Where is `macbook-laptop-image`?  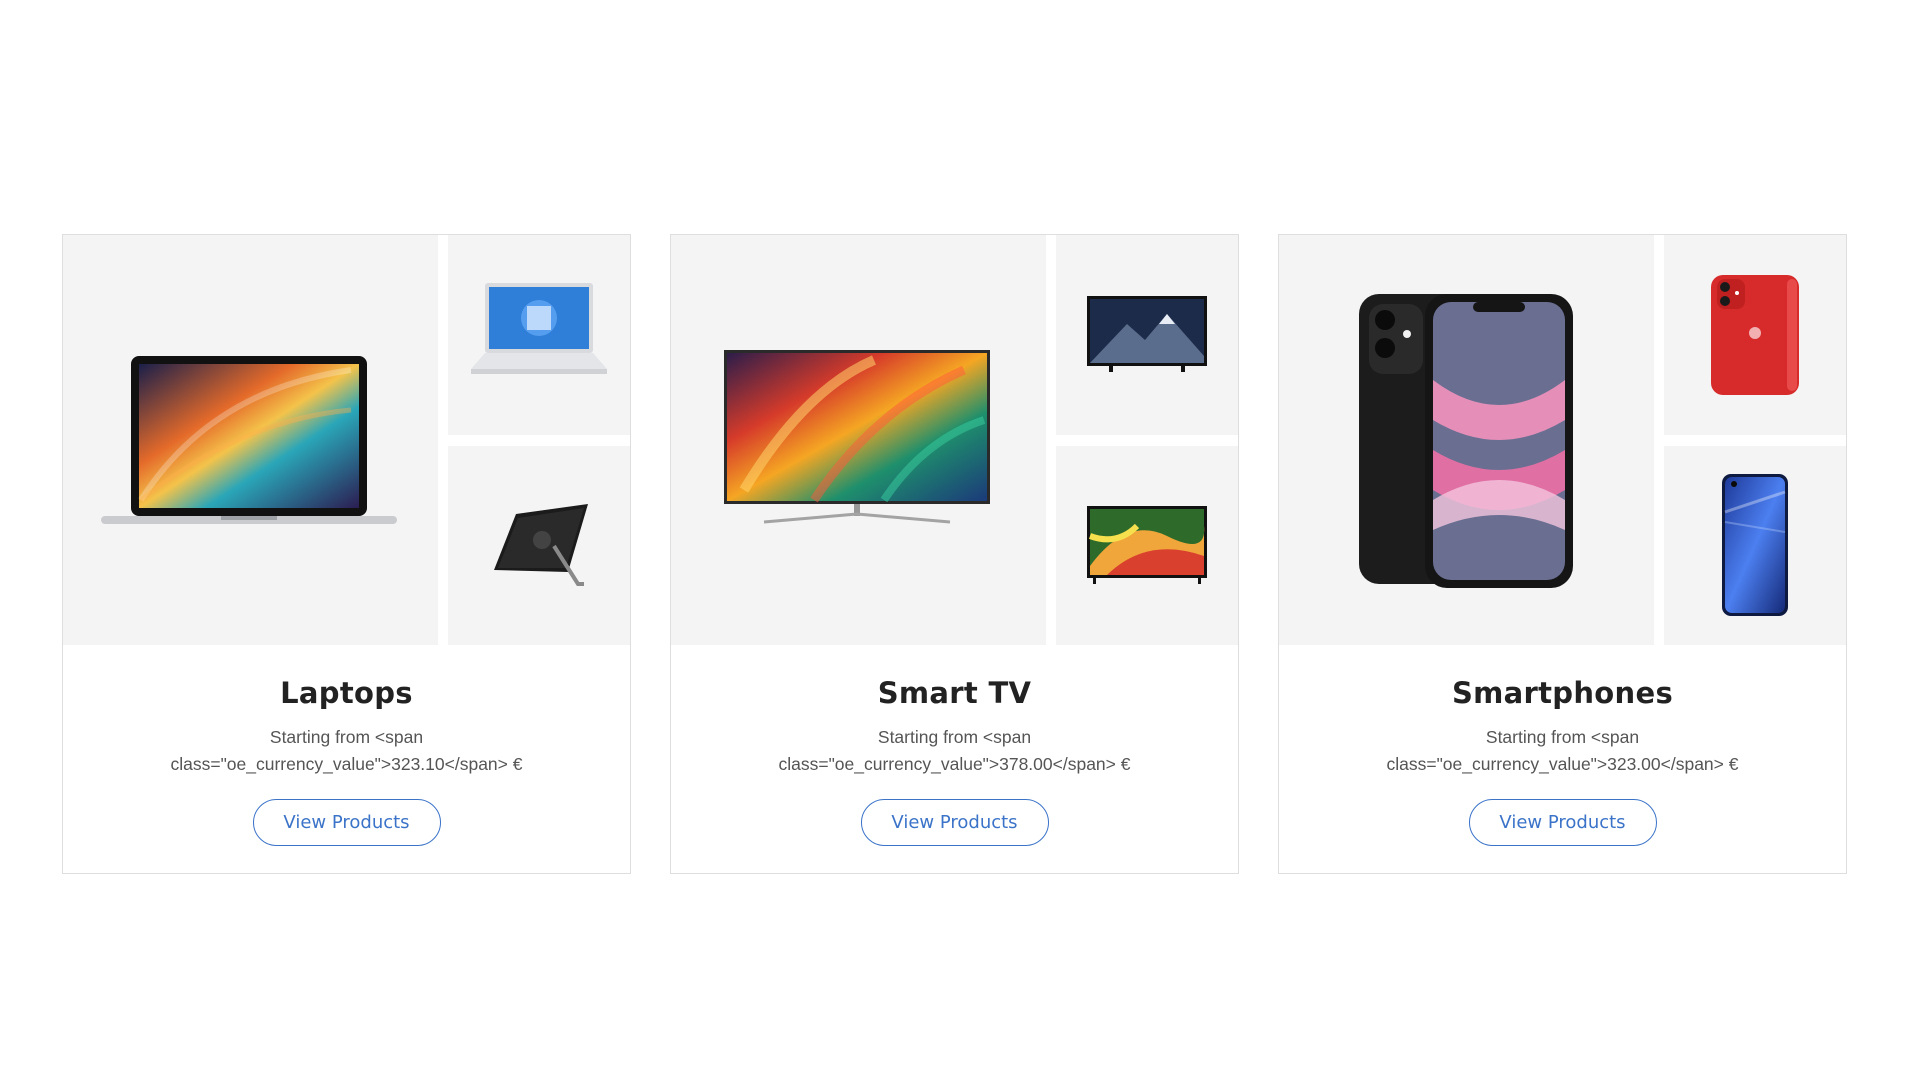 macbook-laptop-image is located at coordinates (248, 440).